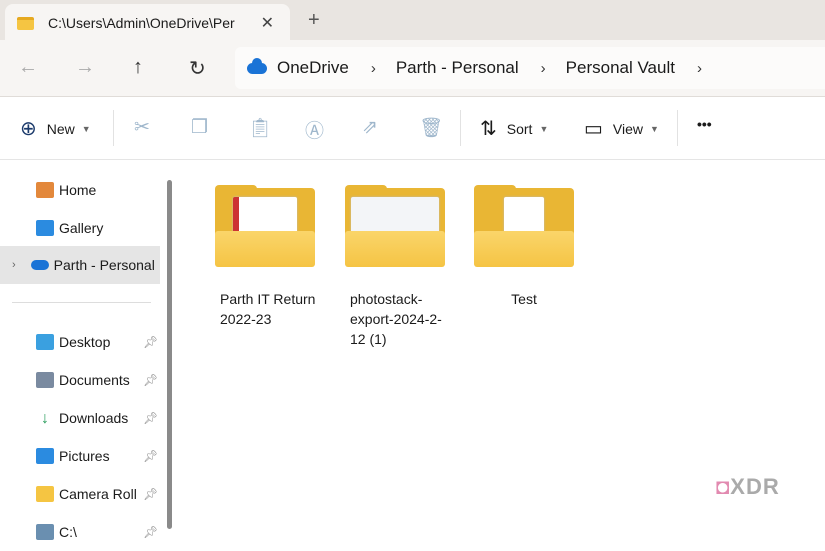 This screenshot has width=825, height=551. I want to click on tab-title: C:\Users\Admin\OneDrive\Per, so click(141, 23).